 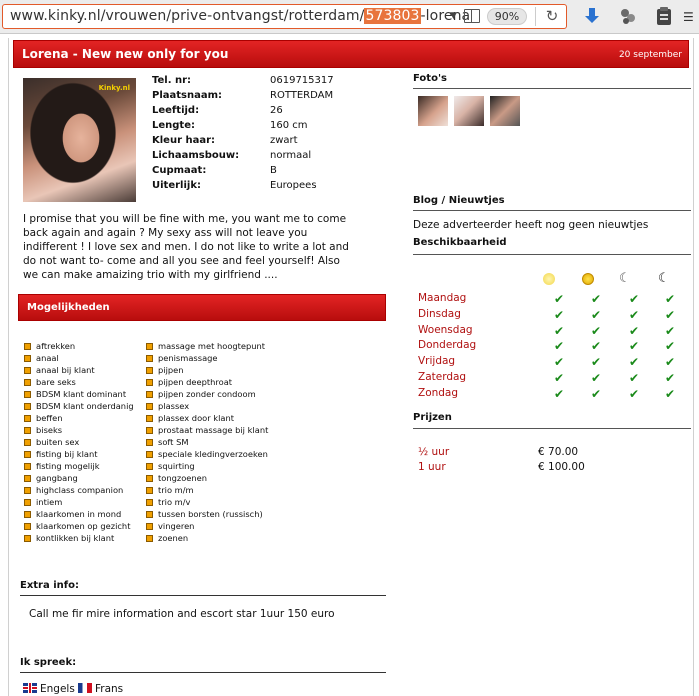 I want to click on option-item: biseks, so click(x=89, y=430).